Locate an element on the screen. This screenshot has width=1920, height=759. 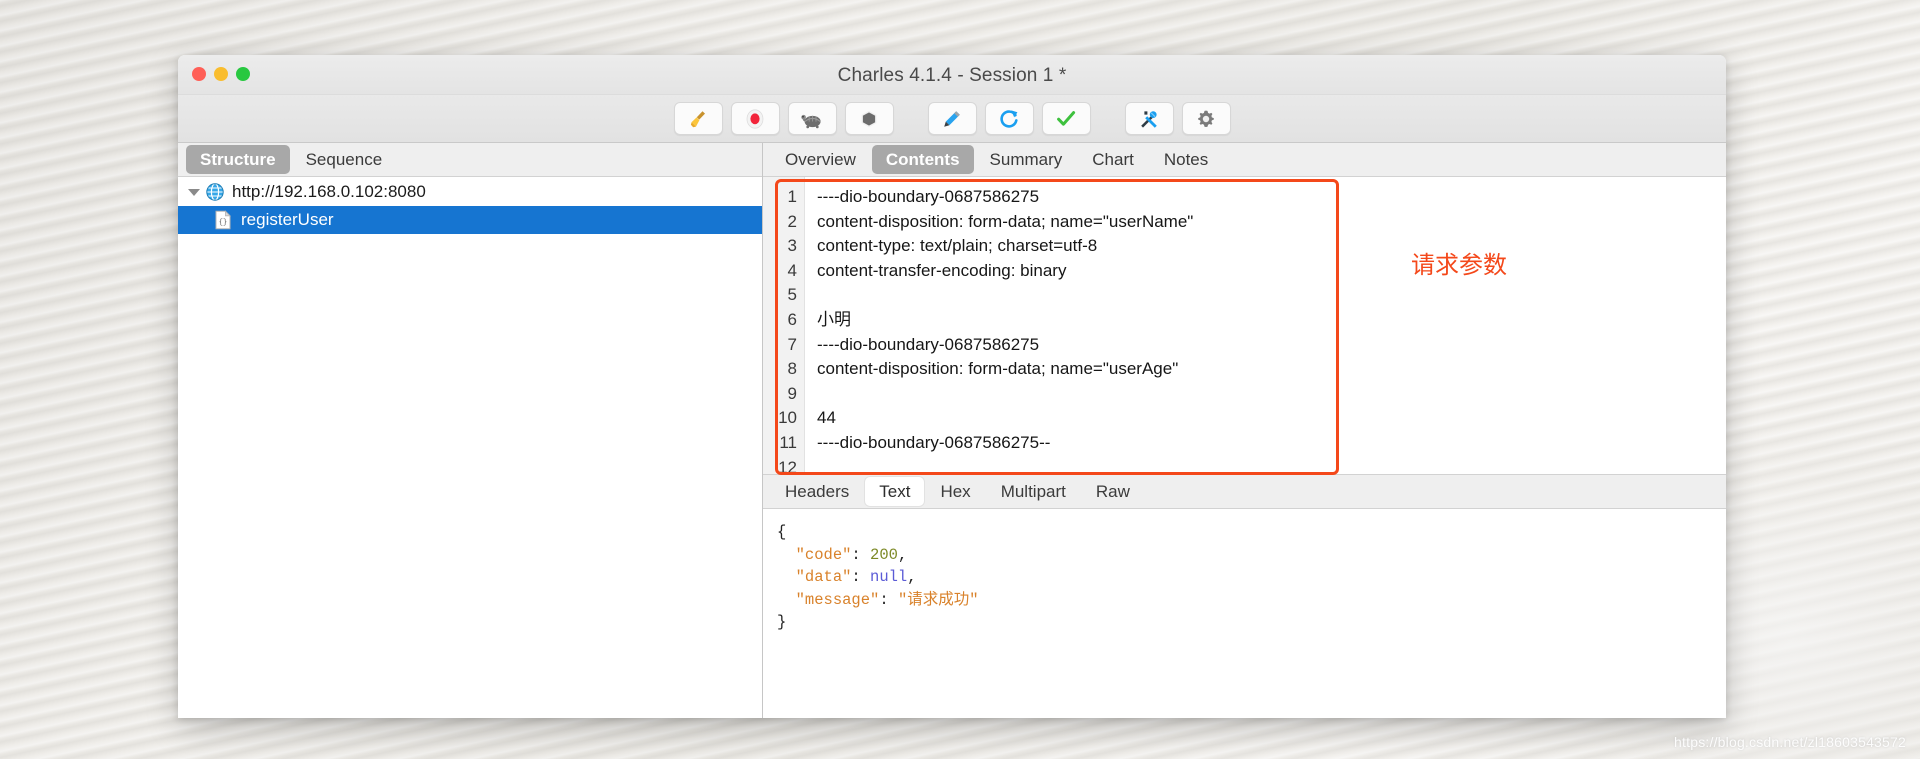
tab-hex: Hex is located at coordinates (955, 491).